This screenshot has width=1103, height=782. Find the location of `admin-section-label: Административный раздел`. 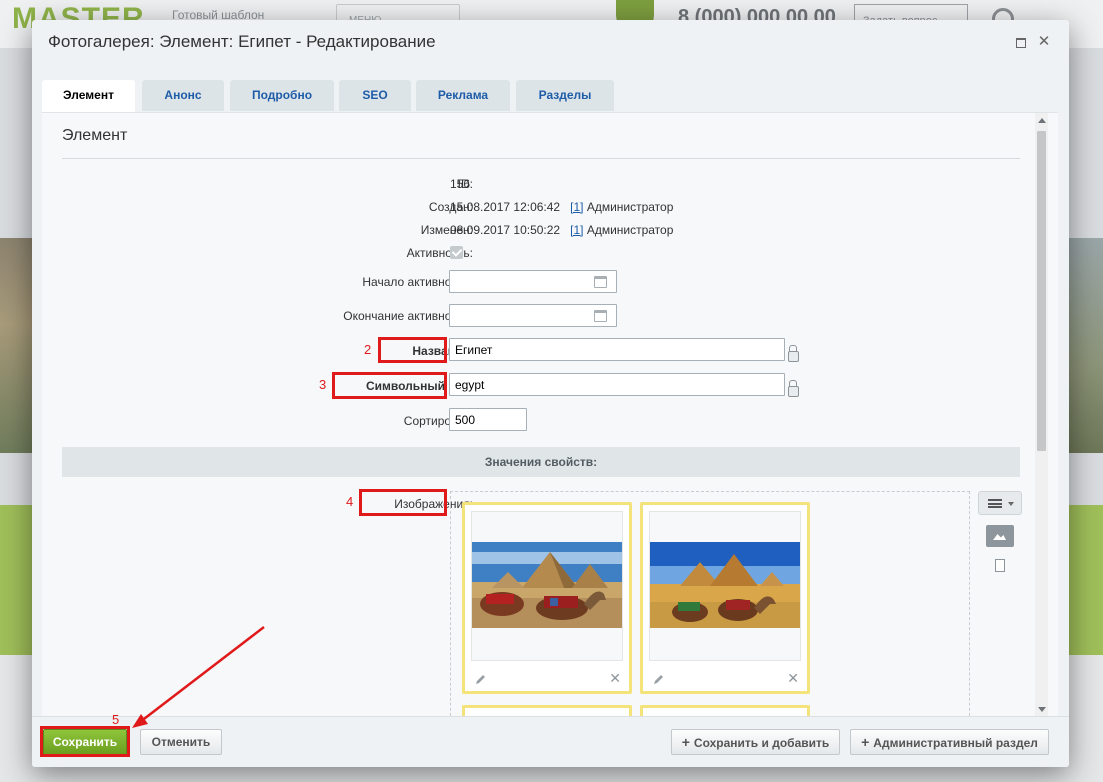

admin-section-label: Административный раздел is located at coordinates (955, 743).